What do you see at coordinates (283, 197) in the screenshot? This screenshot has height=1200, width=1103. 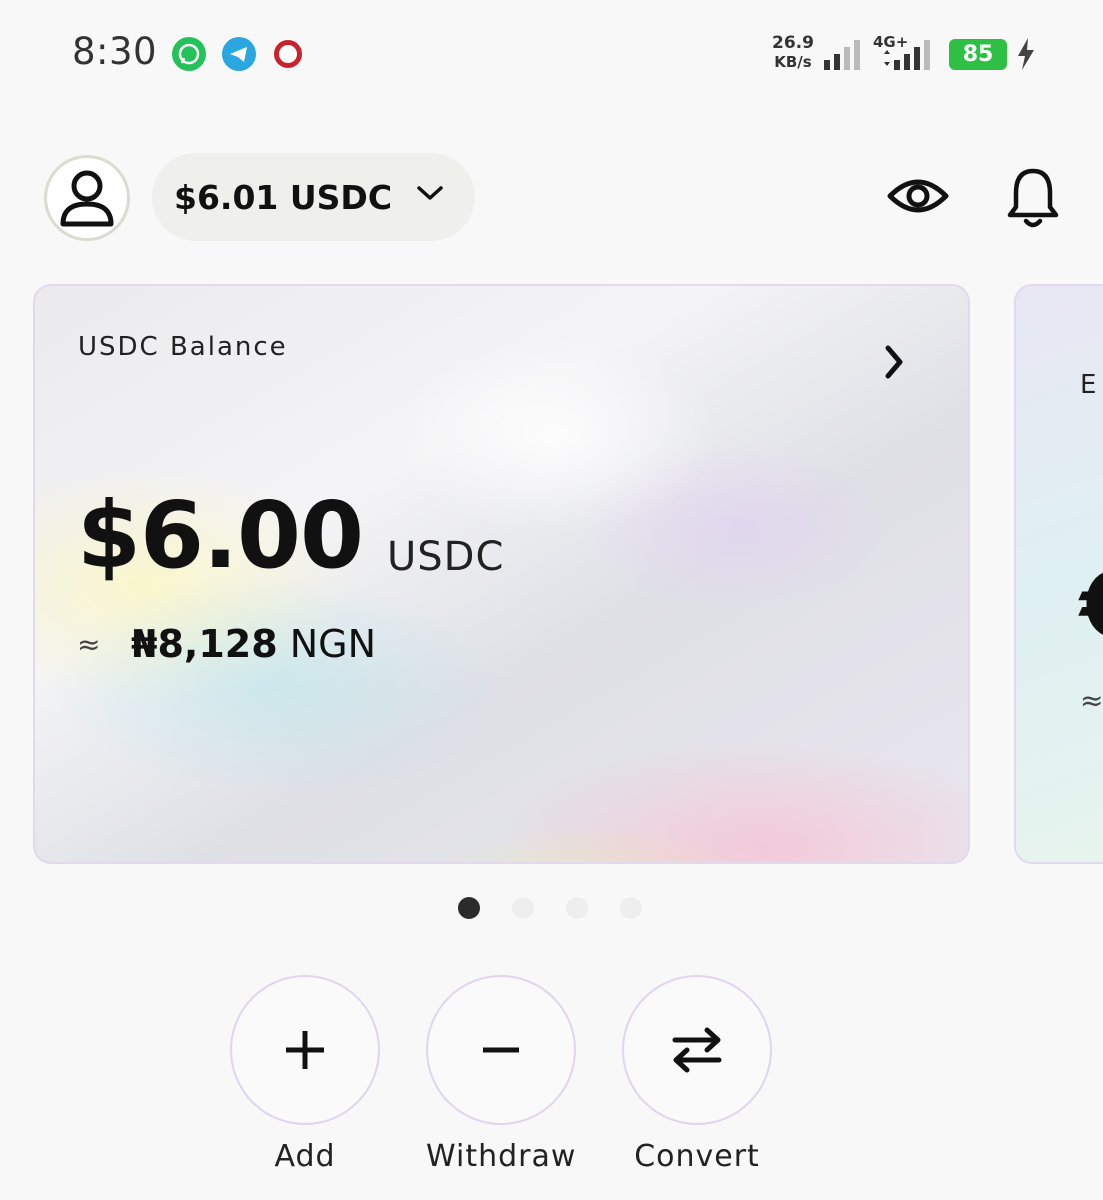 I see `total-balance: $6.01 USDC` at bounding box center [283, 197].